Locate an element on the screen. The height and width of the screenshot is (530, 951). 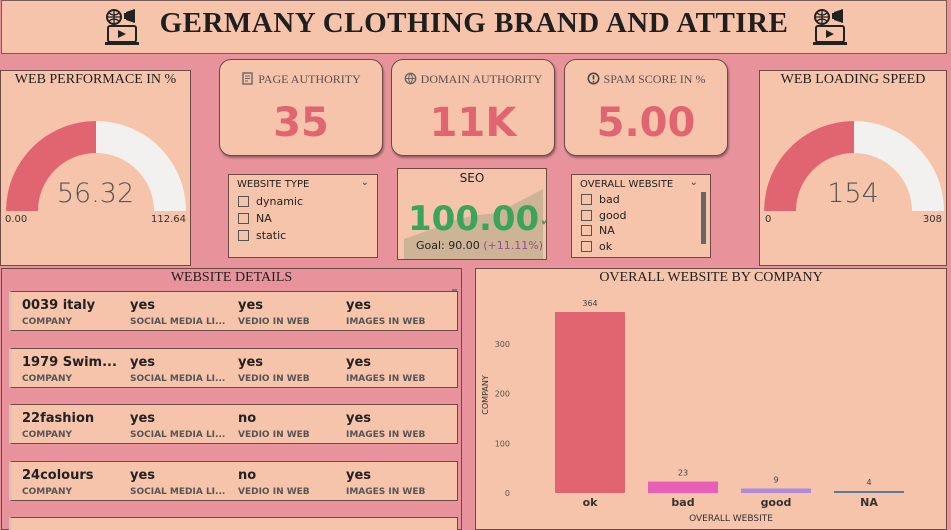
bar-ok is located at coordinates (590, 402).